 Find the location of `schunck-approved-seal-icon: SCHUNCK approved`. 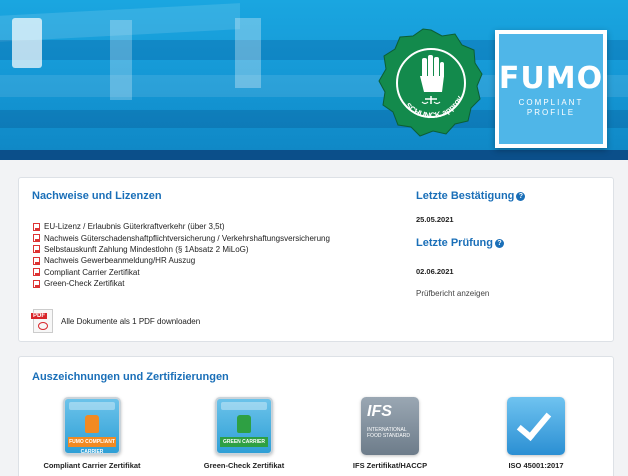

schunck-approved-seal-icon: SCHUNCK approved is located at coordinates (430, 82).